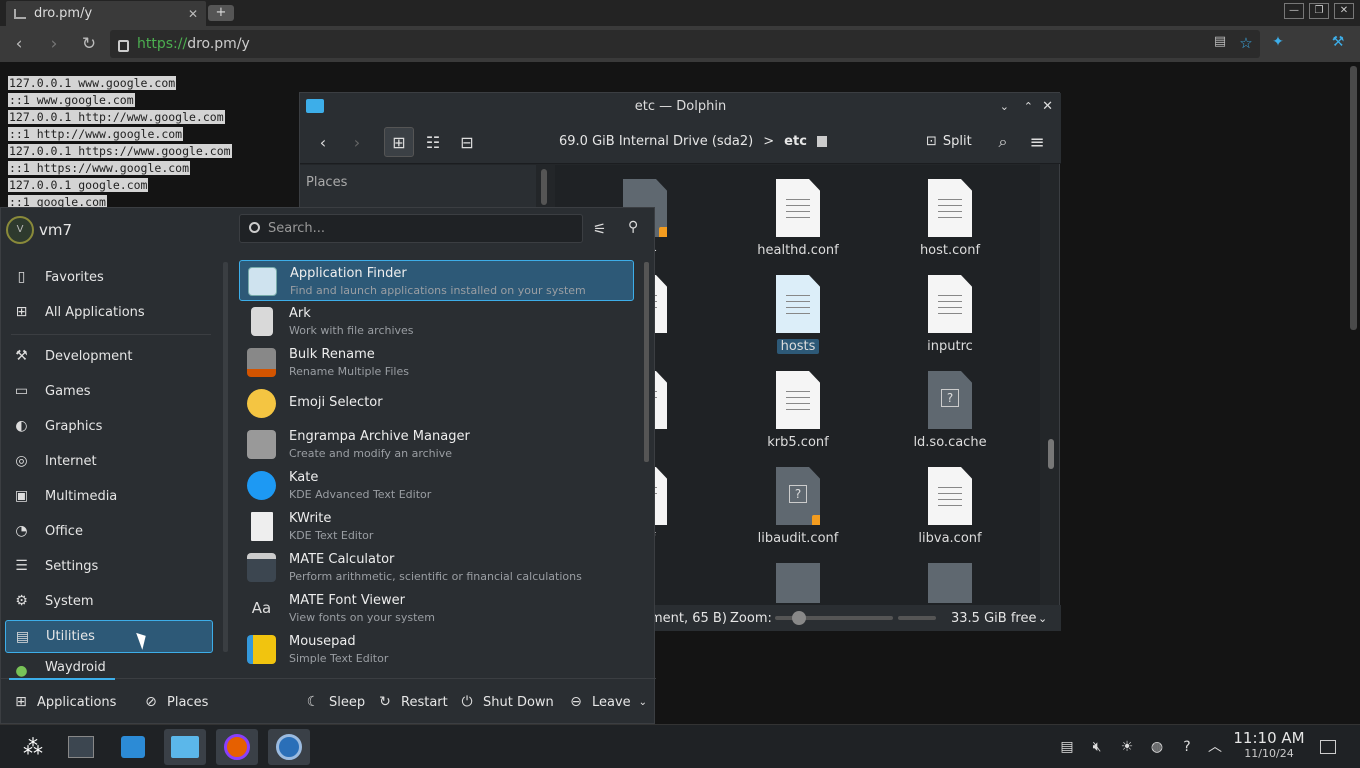 This screenshot has width=1360, height=768. Describe the element at coordinates (680, 106) in the screenshot. I see `dolphin-titlebar: etc — Dolphin ⌄ ⌃ ✕` at that location.